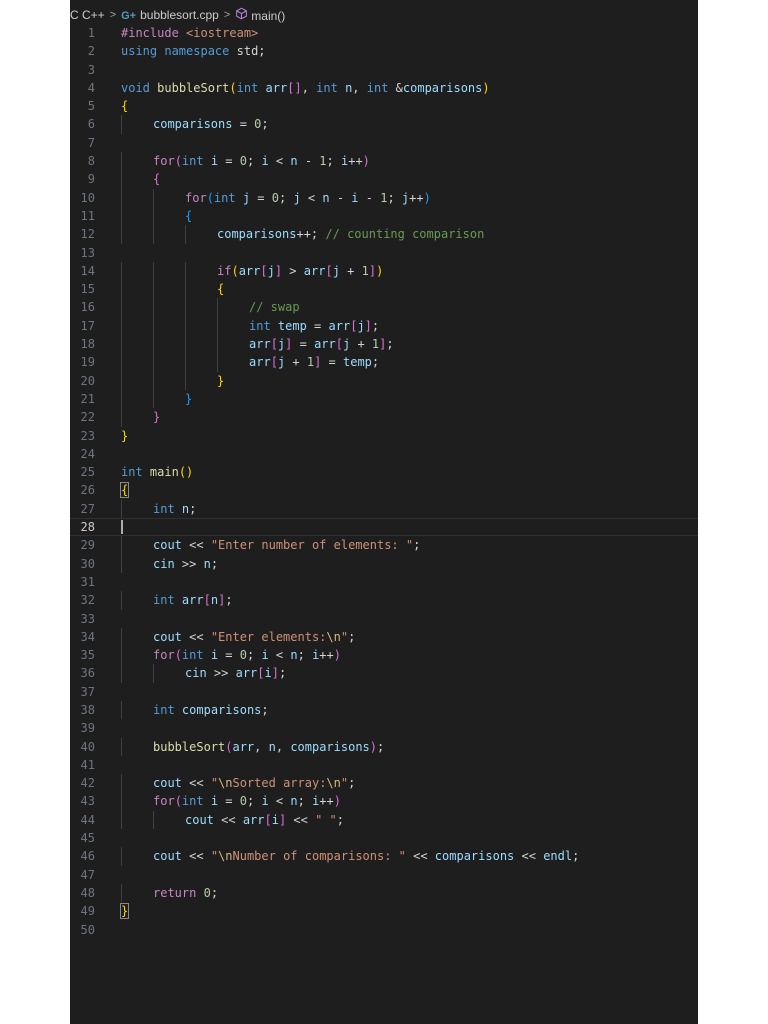  I want to click on code-line: 28, so click(384, 527).